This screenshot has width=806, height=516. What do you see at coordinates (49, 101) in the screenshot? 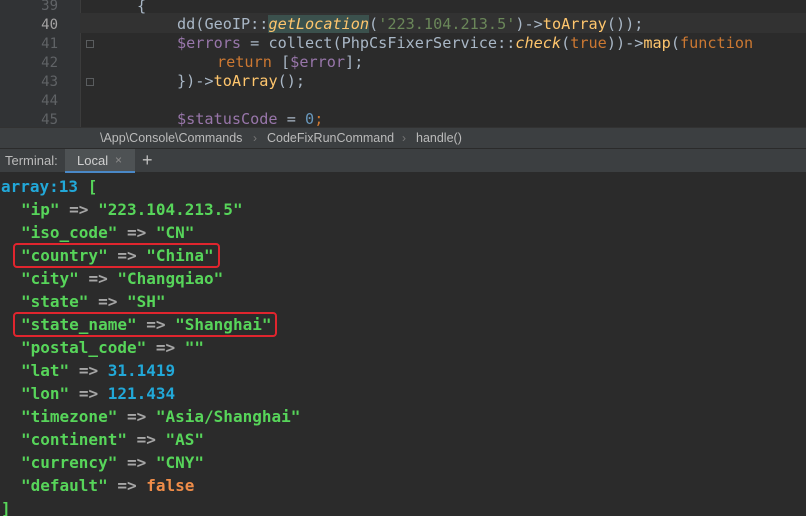
I see `line-number: 44` at bounding box center [49, 101].